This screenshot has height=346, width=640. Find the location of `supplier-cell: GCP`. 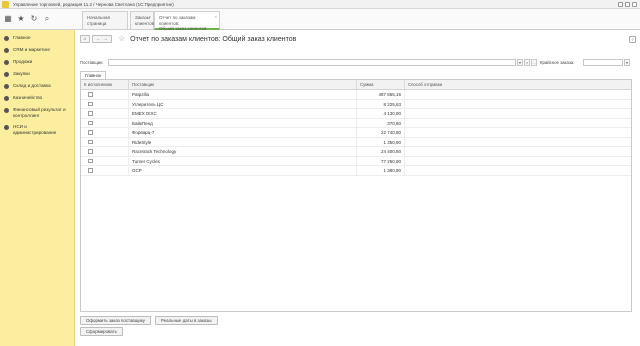

supplier-cell: GCP is located at coordinates (243, 170).